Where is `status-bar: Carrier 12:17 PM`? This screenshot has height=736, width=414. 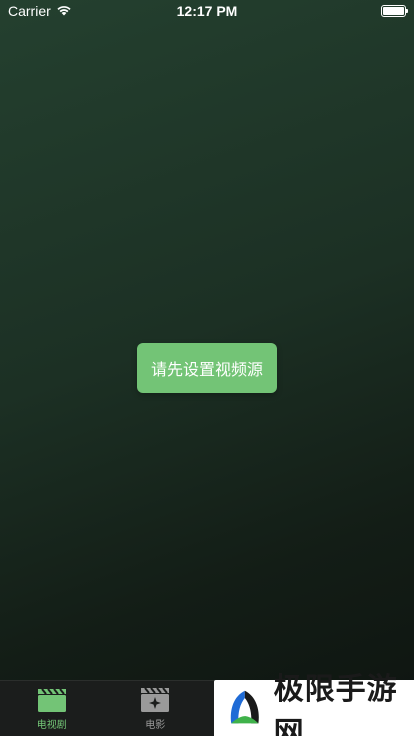 status-bar: Carrier 12:17 PM is located at coordinates (207, 11).